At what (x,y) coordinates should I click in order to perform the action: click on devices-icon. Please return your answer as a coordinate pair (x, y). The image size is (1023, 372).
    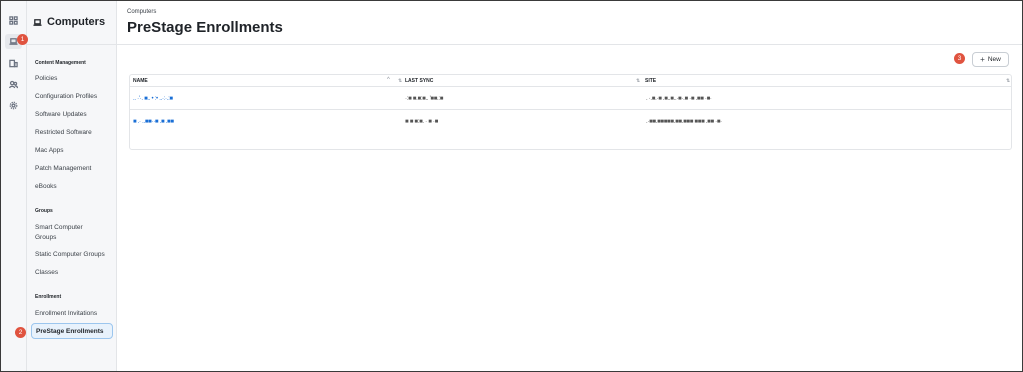
    Looking at the image, I should click on (13, 63).